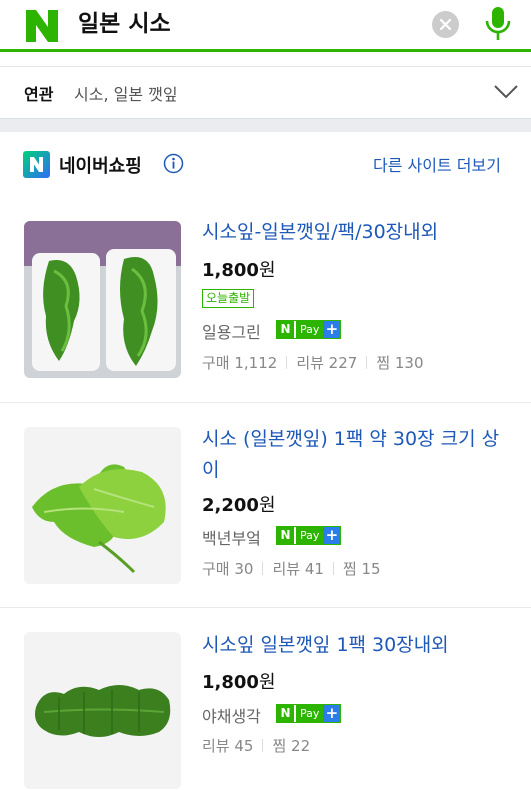 The height and width of the screenshot is (790, 531). What do you see at coordinates (228, 746) in the screenshot?
I see `review-count: 리뷰 45` at bounding box center [228, 746].